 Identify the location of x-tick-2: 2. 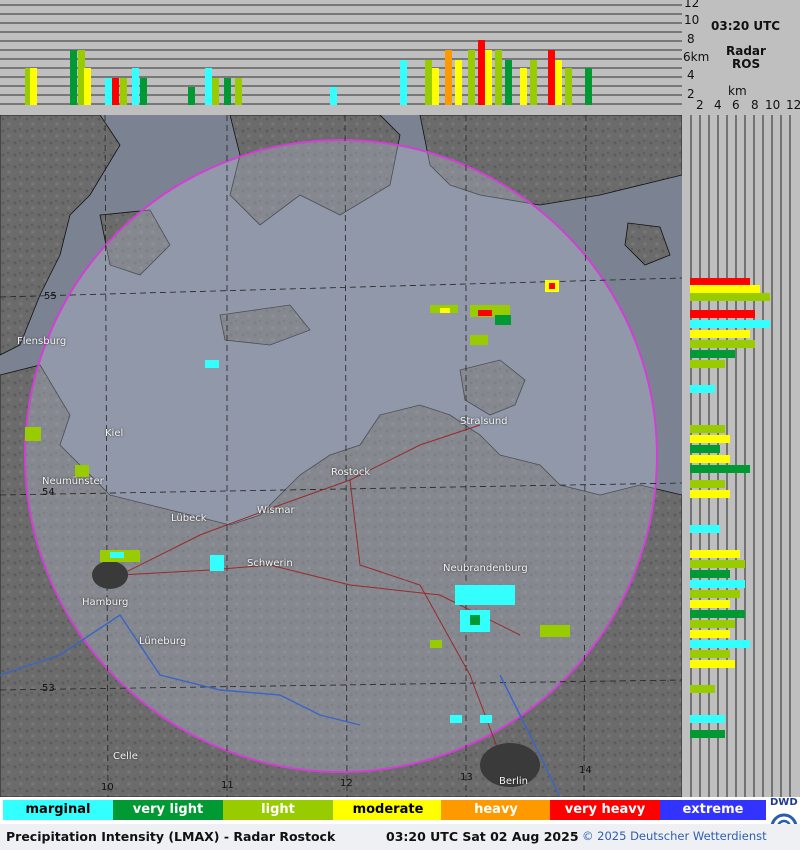
(700, 105).